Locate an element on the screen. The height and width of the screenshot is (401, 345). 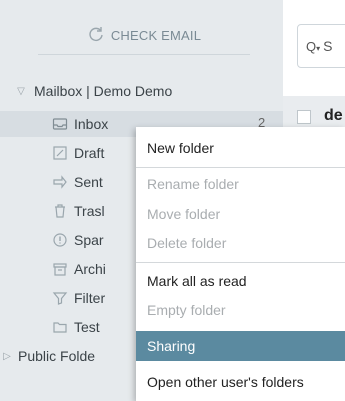
filter-icon is located at coordinates (60, 298).